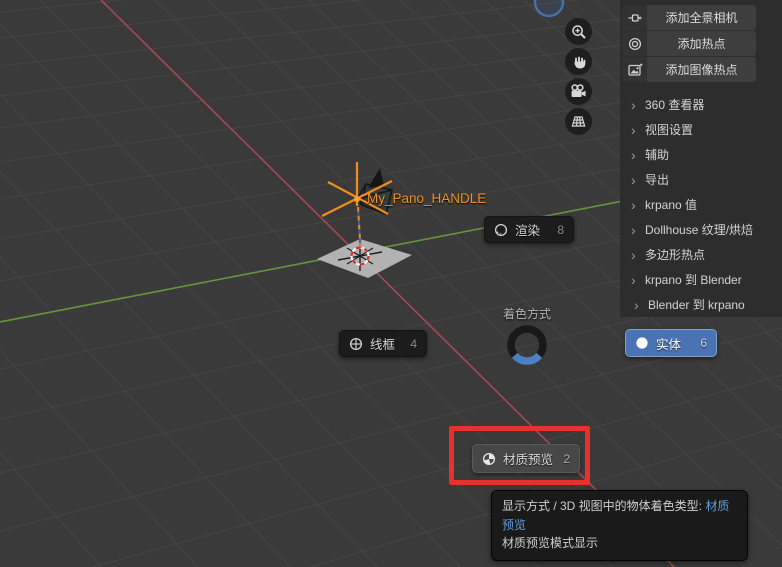 The image size is (782, 567). What do you see at coordinates (527, 358) in the screenshot?
I see `pie-direction-arc` at bounding box center [527, 358].